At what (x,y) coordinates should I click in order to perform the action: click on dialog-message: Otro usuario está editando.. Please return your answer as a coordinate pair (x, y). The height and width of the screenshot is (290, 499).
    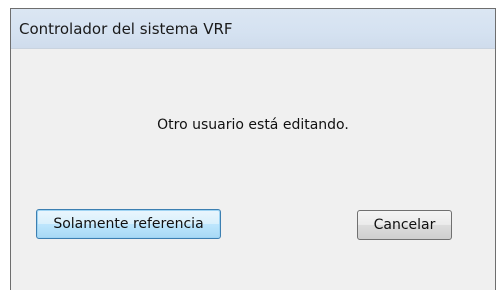
    Looking at the image, I should click on (253, 125).